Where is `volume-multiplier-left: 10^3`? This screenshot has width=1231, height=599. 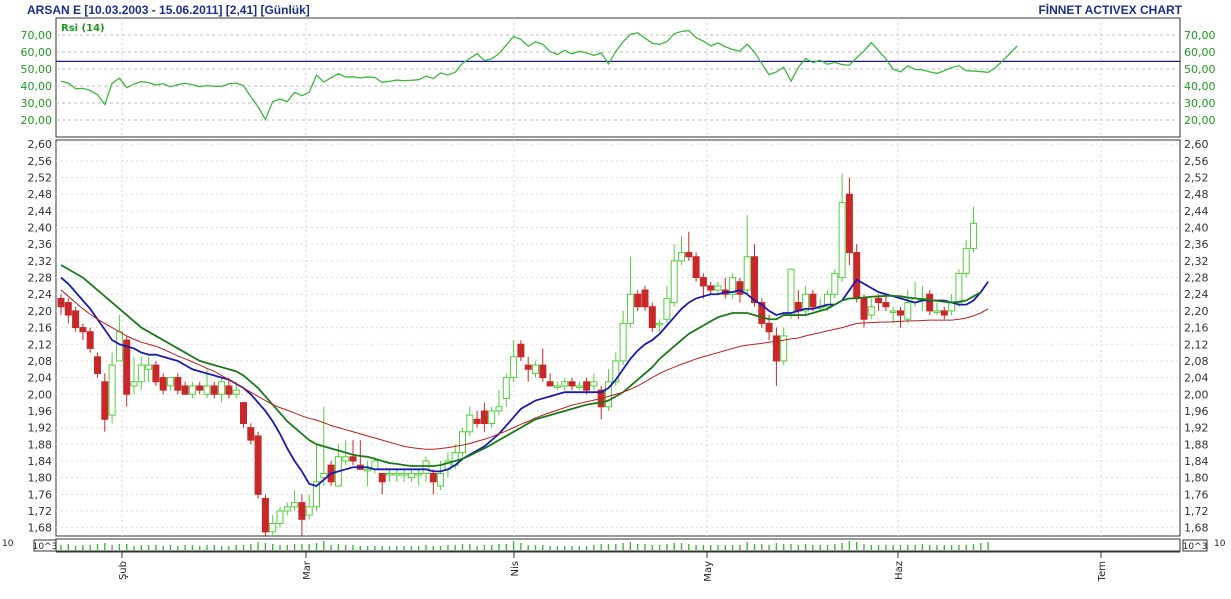 volume-multiplier-left: 10^3 is located at coordinates (45, 547).